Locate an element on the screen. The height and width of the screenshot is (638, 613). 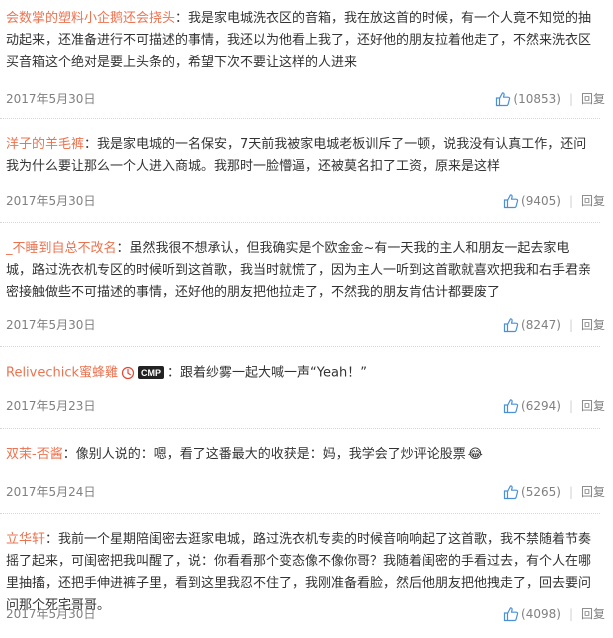
comment-username: 双茉-否酱 is located at coordinates (34, 454).